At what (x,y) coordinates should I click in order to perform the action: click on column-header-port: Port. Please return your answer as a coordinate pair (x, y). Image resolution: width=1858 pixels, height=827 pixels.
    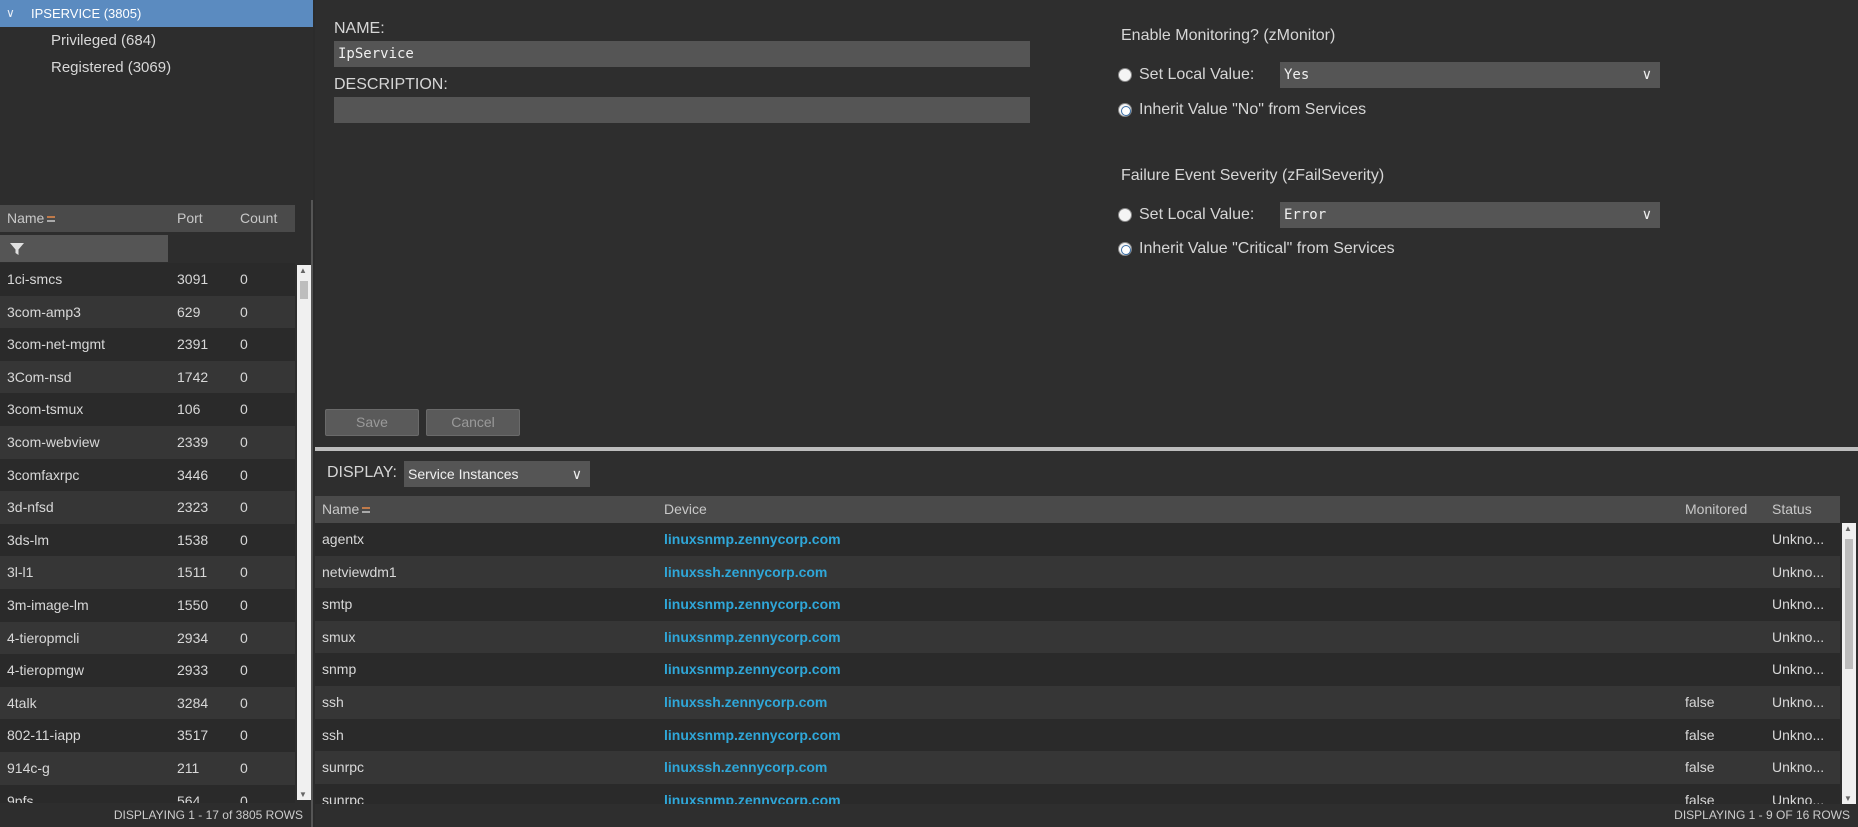
    Looking at the image, I should click on (190, 218).